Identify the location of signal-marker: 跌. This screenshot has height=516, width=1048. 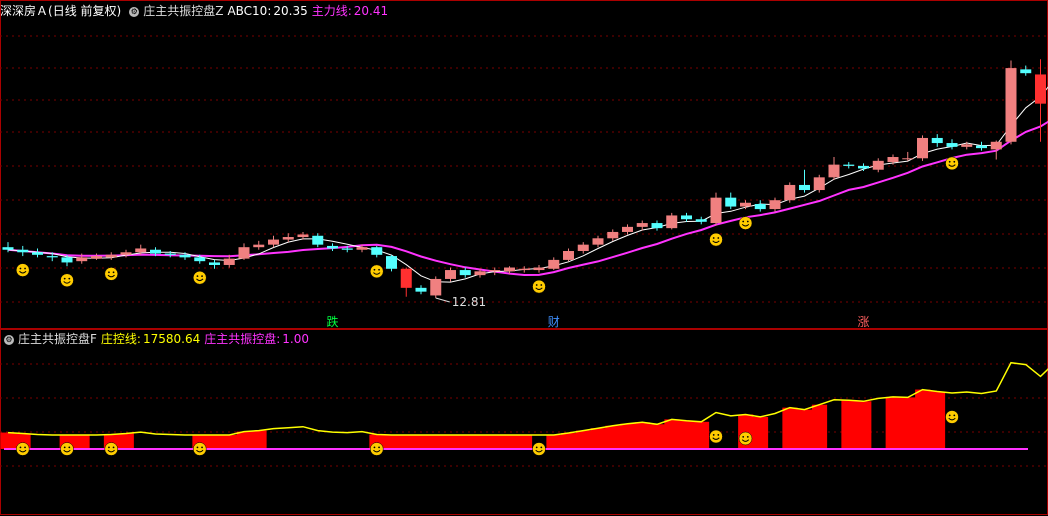
(333, 321).